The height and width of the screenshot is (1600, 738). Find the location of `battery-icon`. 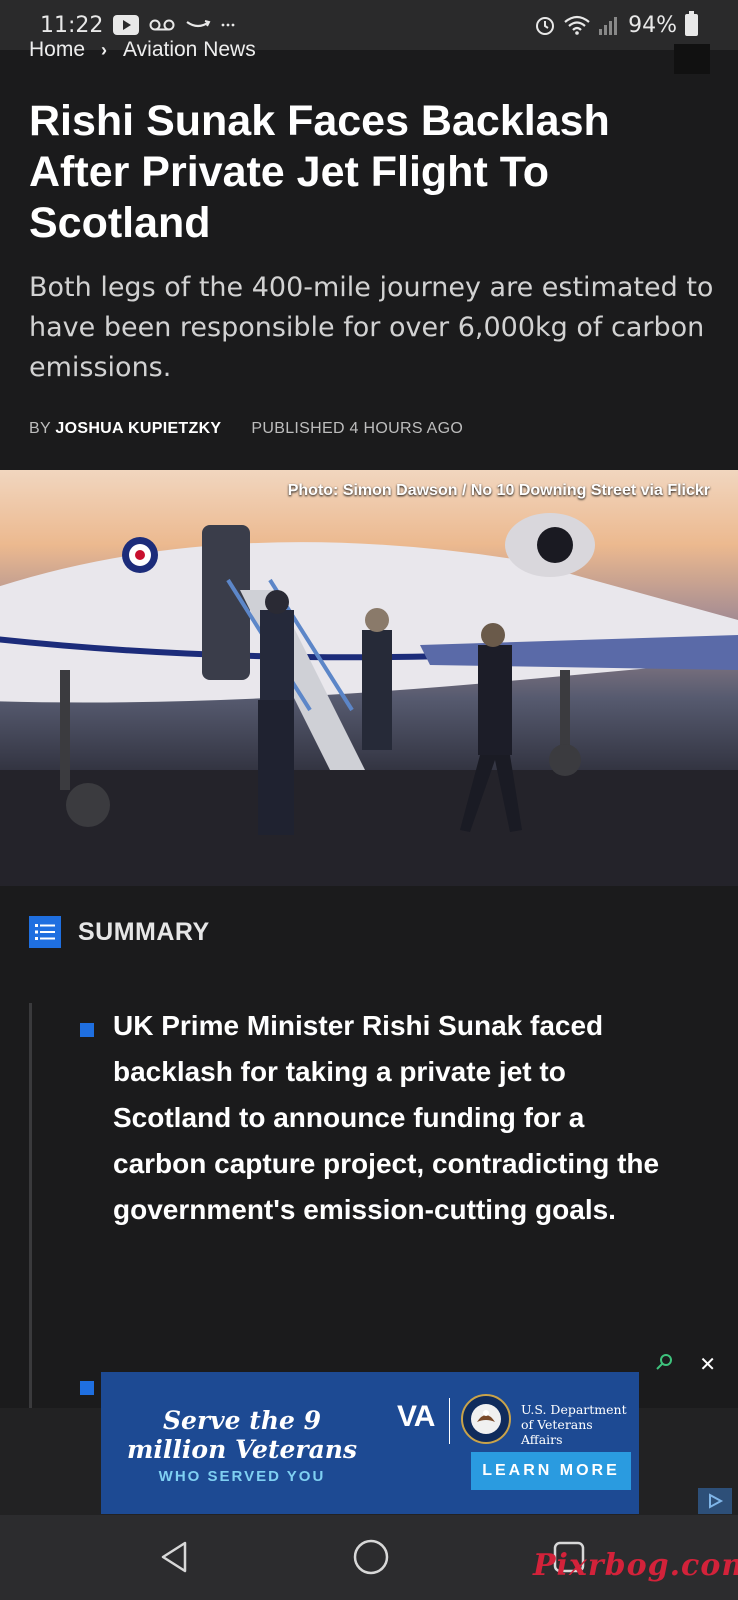

battery-icon is located at coordinates (691, 23).